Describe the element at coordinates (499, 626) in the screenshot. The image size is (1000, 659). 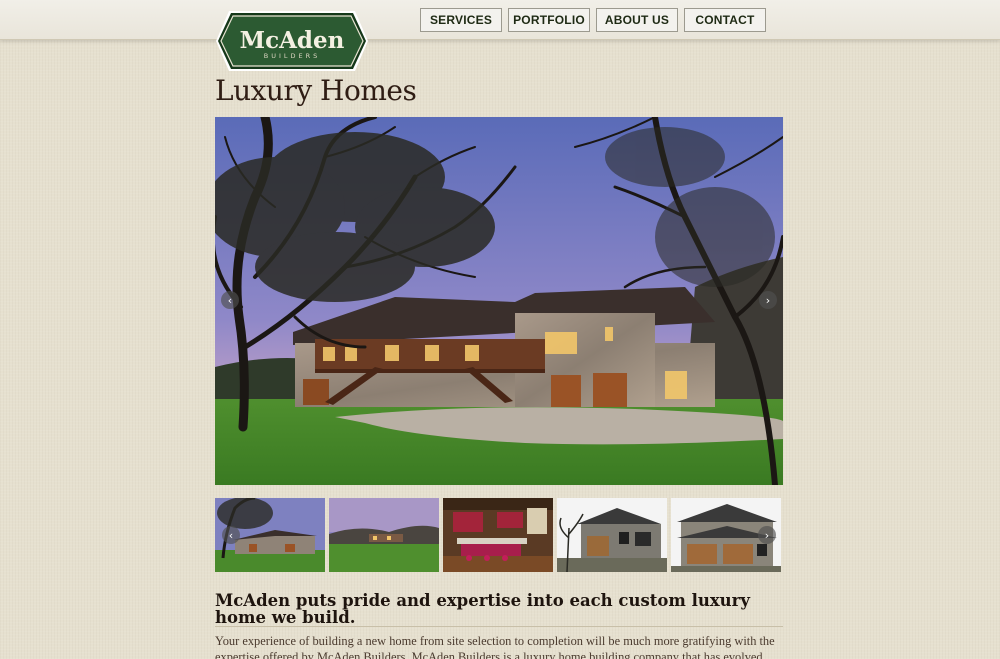
I see `divider` at that location.